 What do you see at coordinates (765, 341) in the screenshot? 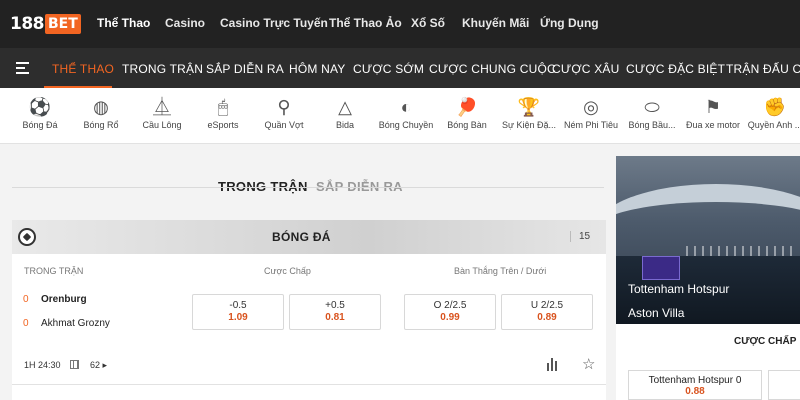
I see `featured-market-label: CƯỢC CHẤP` at bounding box center [765, 341].